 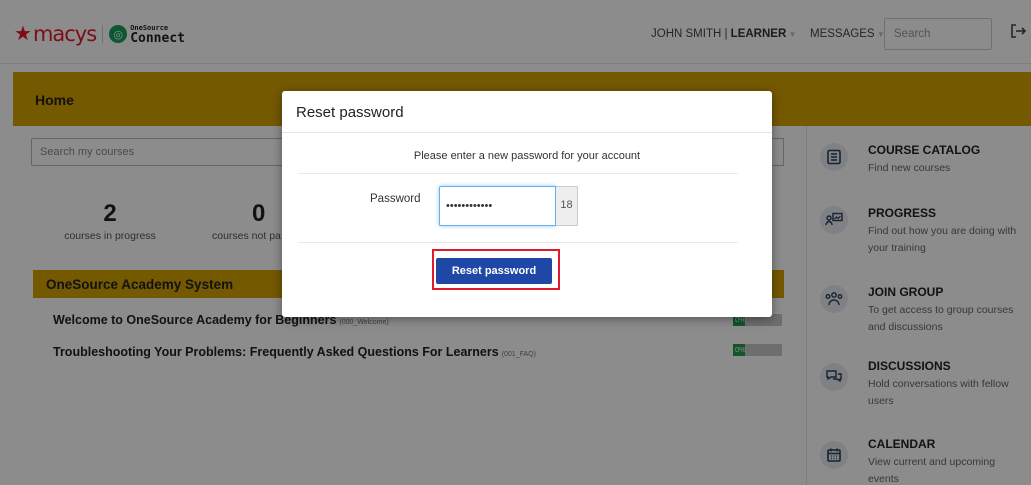 I want to click on password-label: Password, so click(x=395, y=199).